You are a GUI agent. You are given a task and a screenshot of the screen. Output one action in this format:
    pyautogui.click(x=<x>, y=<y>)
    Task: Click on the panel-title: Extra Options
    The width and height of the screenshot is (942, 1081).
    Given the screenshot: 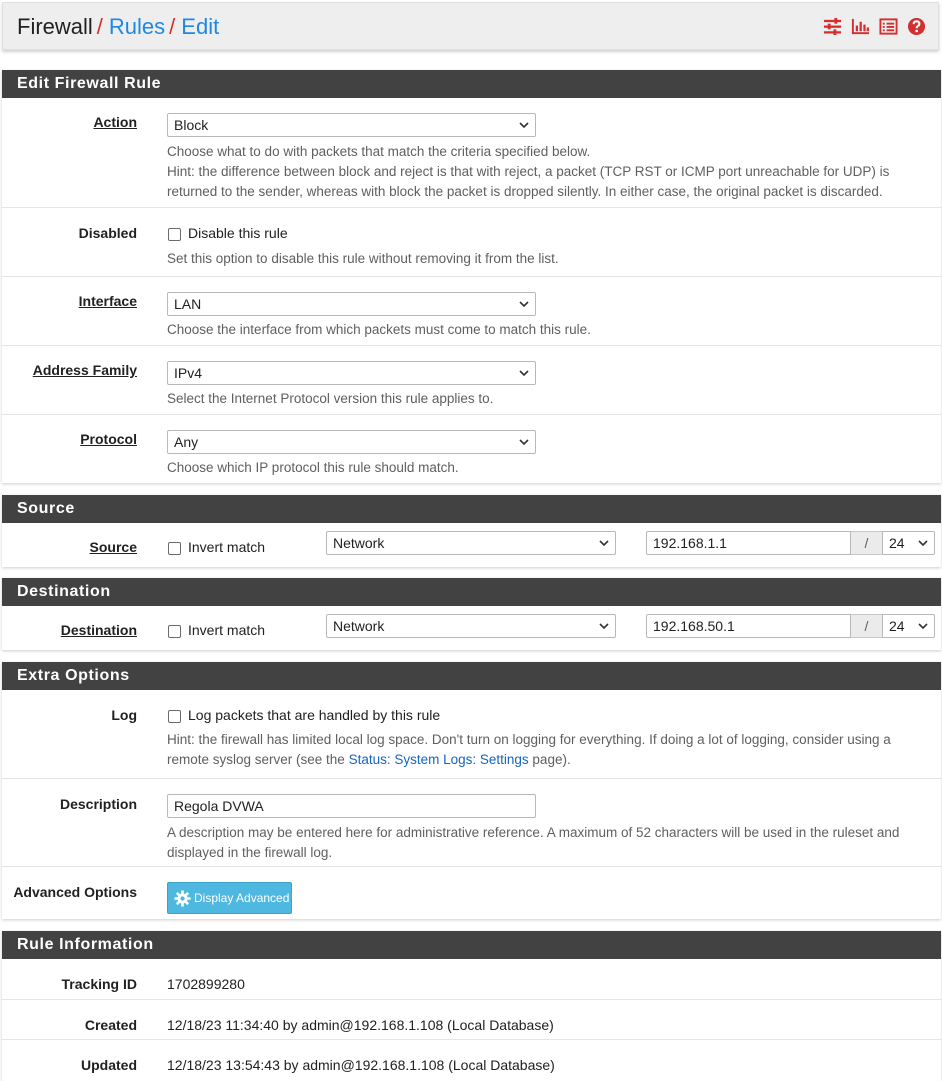 What is the action you would take?
    pyautogui.click(x=471, y=676)
    